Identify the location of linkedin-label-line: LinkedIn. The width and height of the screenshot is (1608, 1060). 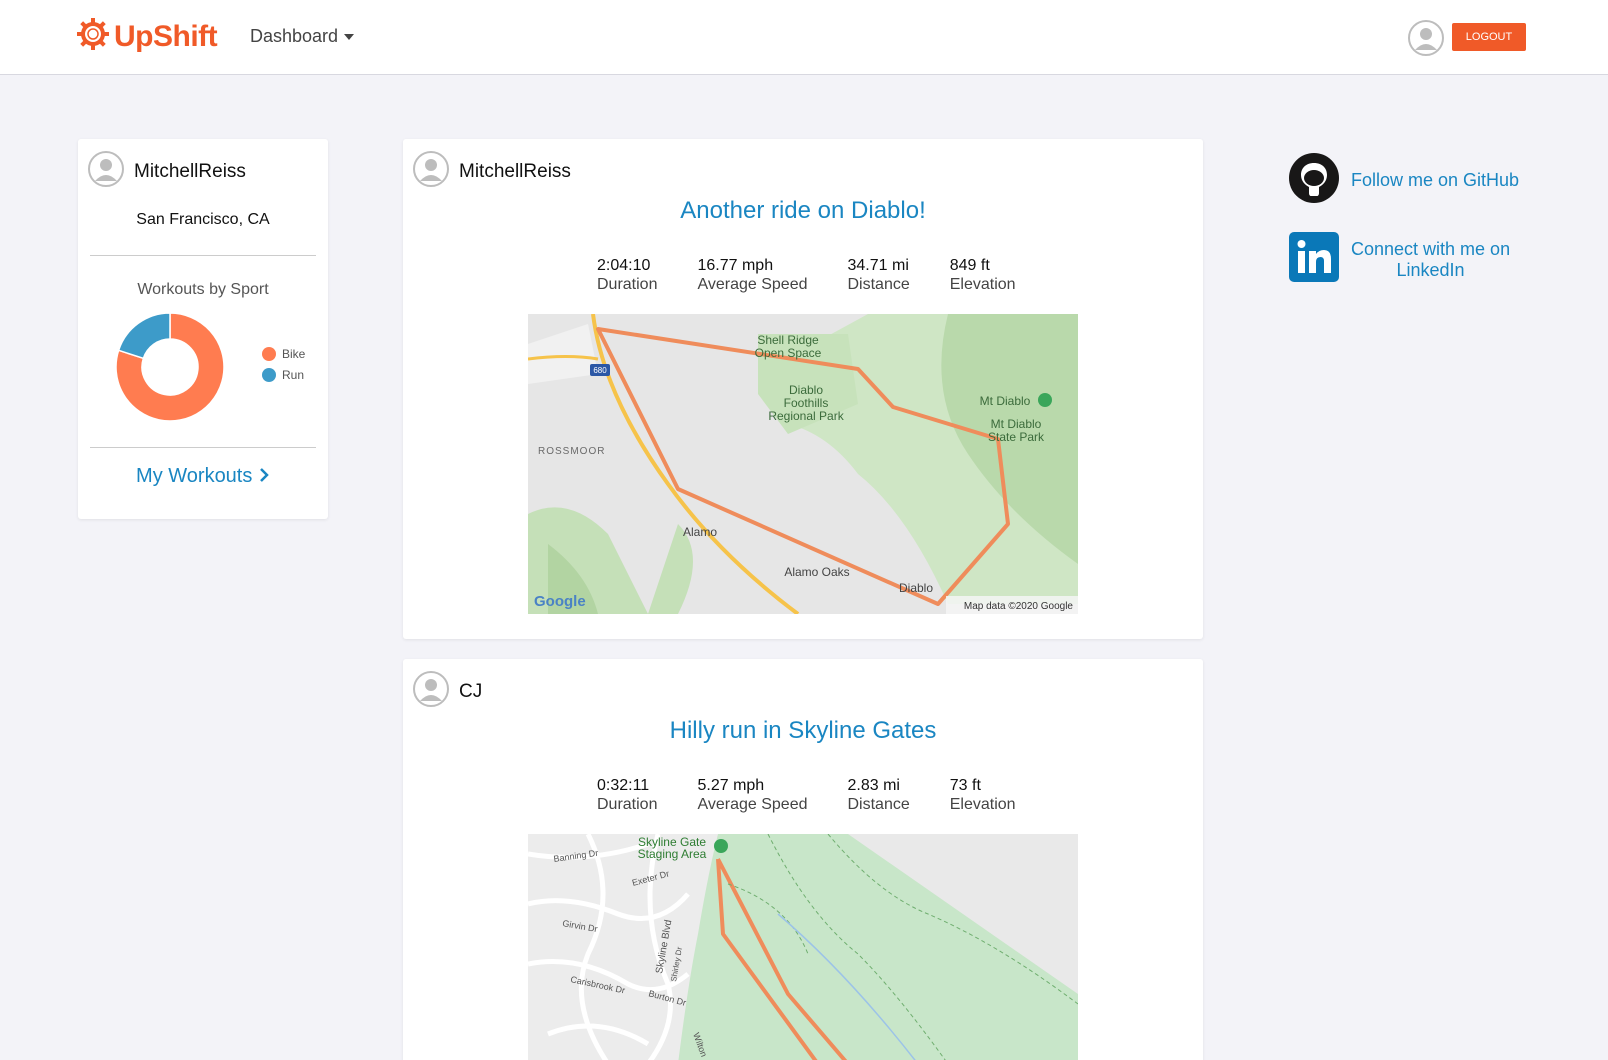
(1430, 269).